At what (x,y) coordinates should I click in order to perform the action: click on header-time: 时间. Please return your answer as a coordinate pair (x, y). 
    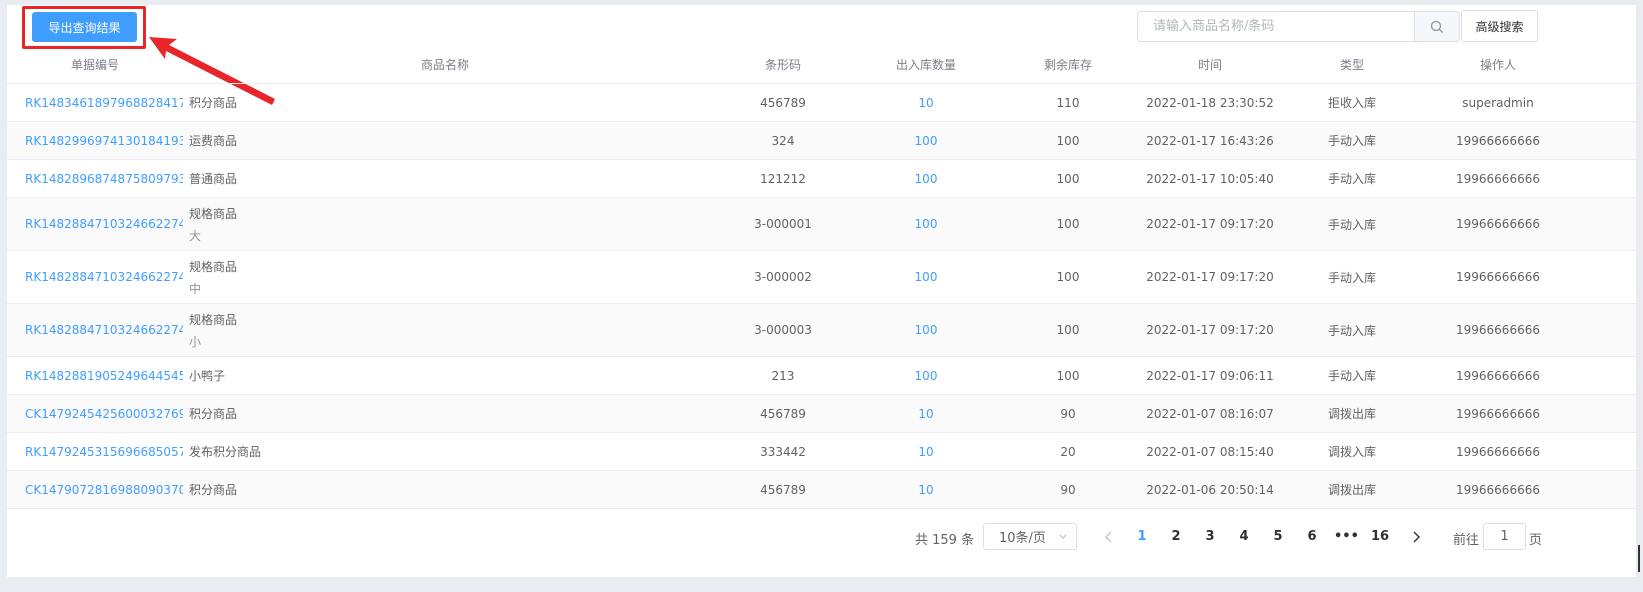
    Looking at the image, I should click on (1209, 64).